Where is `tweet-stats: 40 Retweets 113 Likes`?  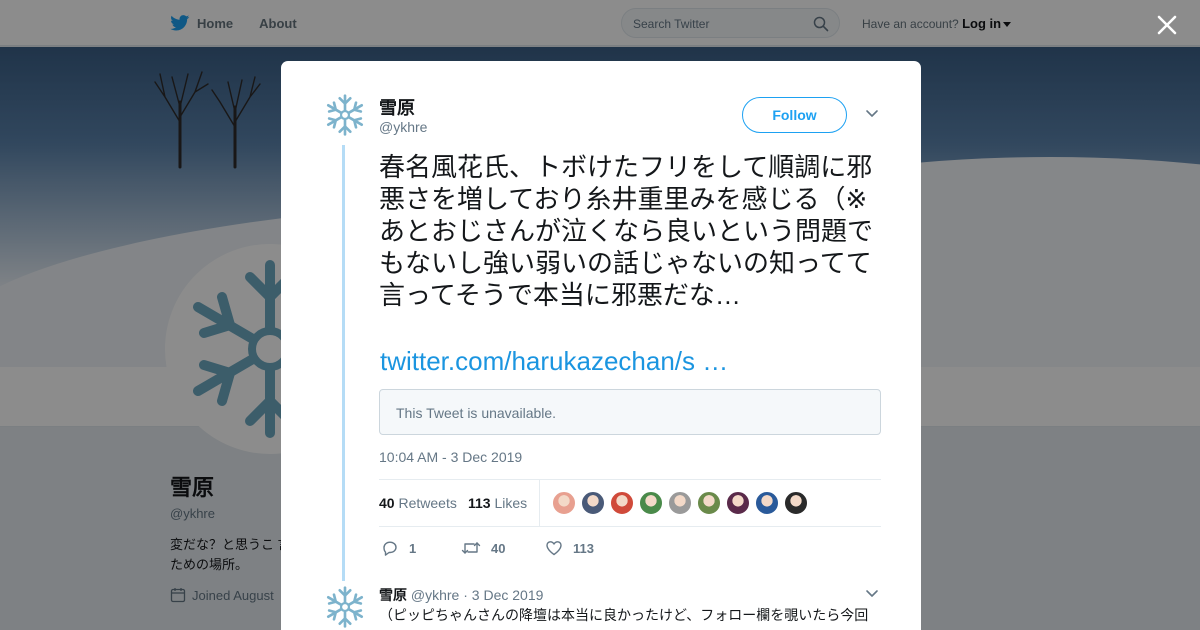
tweet-stats: 40 Retweets 113 Likes is located at coordinates (630, 503).